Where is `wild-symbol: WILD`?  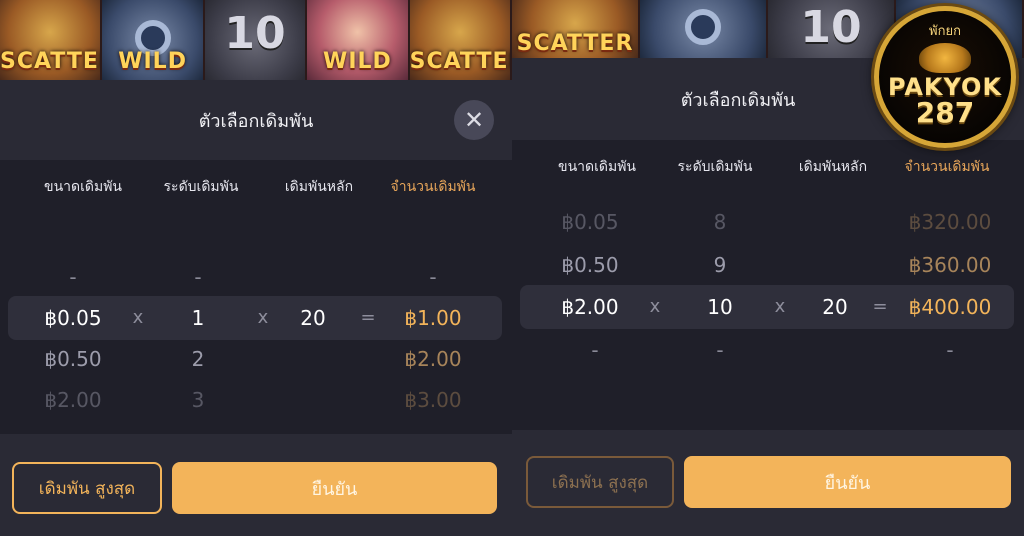 wild-symbol: WILD is located at coordinates (153, 40).